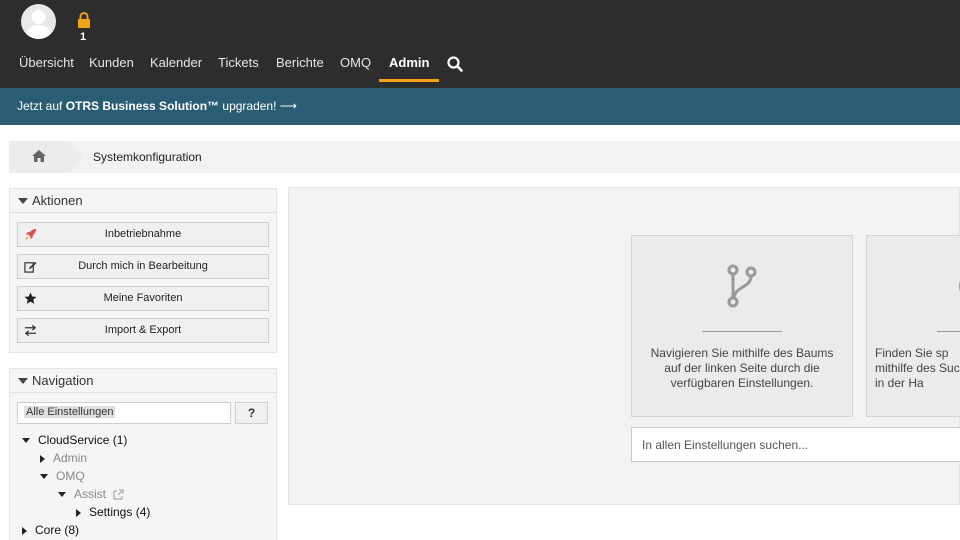  Describe the element at coordinates (46, 66) in the screenshot. I see `nav-item-uebersicht: Übersicht` at that location.